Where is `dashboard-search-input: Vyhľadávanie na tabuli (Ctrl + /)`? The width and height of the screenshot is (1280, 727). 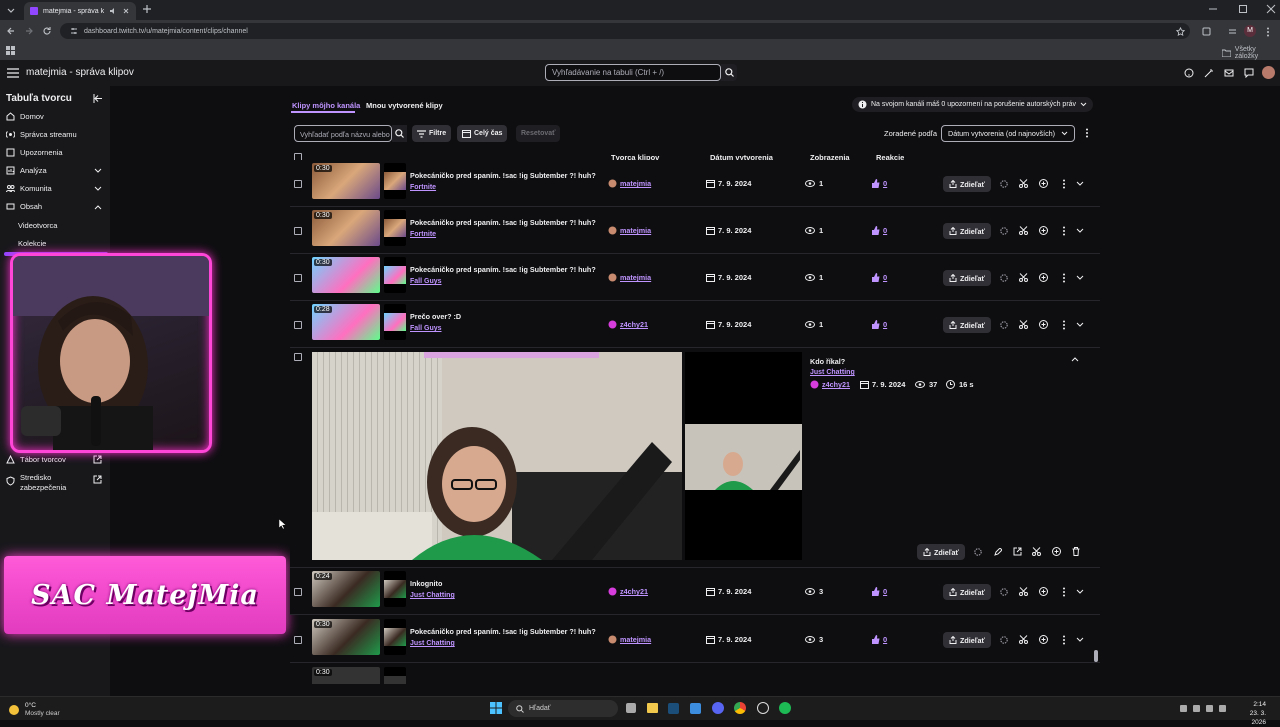
dashboard-search-input: Vyhľadávanie na tabuli (Ctrl + /) is located at coordinates (633, 72).